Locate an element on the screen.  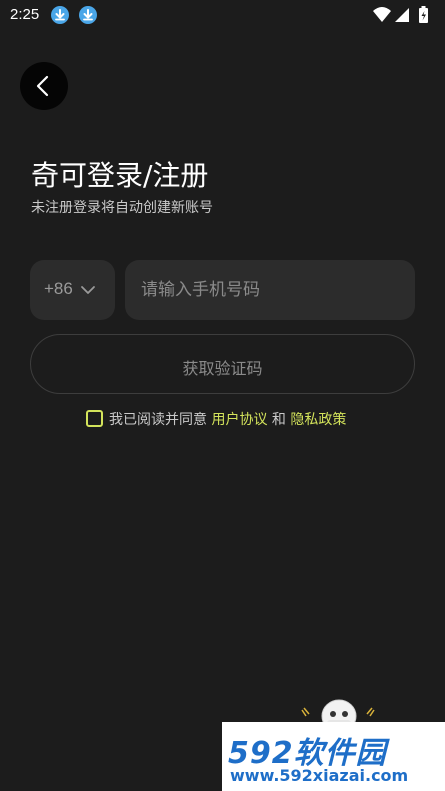
status-icons is located at coordinates (403, 15).